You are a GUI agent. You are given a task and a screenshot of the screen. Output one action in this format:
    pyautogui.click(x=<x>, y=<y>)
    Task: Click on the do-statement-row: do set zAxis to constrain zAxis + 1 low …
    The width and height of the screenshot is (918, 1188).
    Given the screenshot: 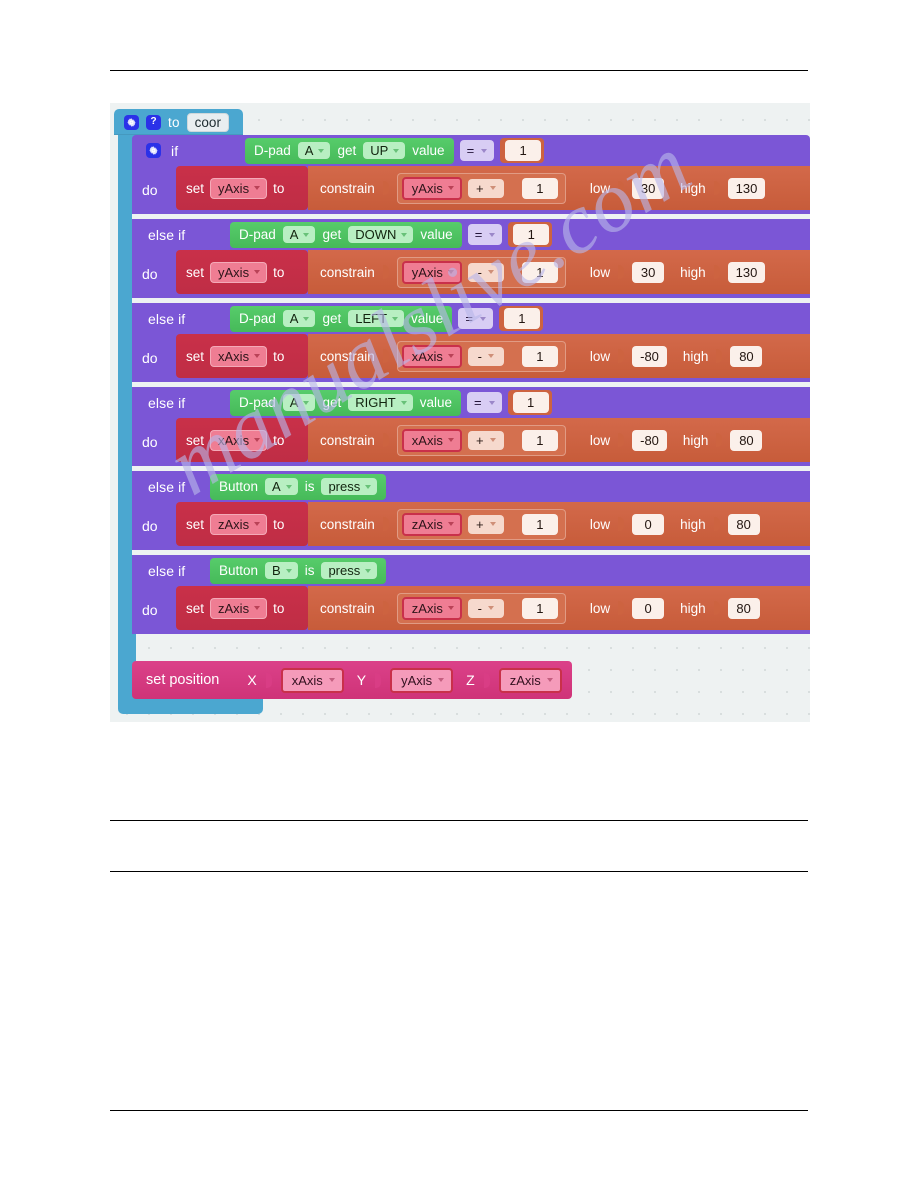 What is the action you would take?
    pyautogui.click(x=471, y=526)
    